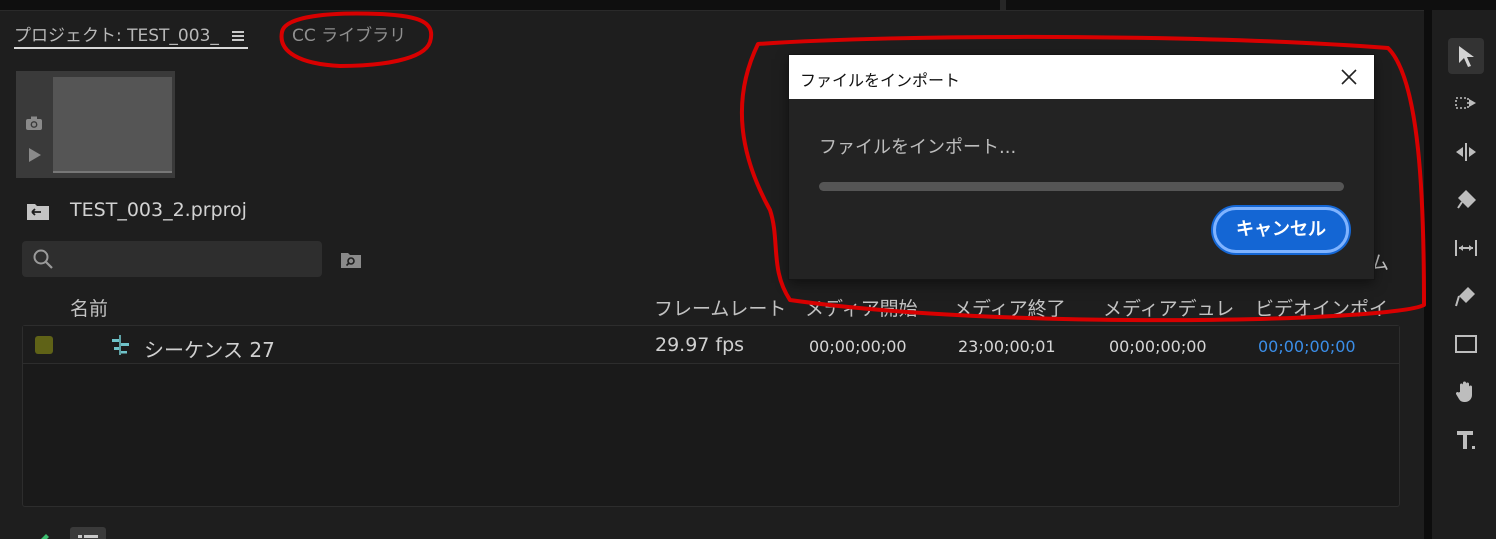  Describe the element at coordinates (1168, 307) in the screenshot. I see `column-media-duration: メディアデュレ` at that location.